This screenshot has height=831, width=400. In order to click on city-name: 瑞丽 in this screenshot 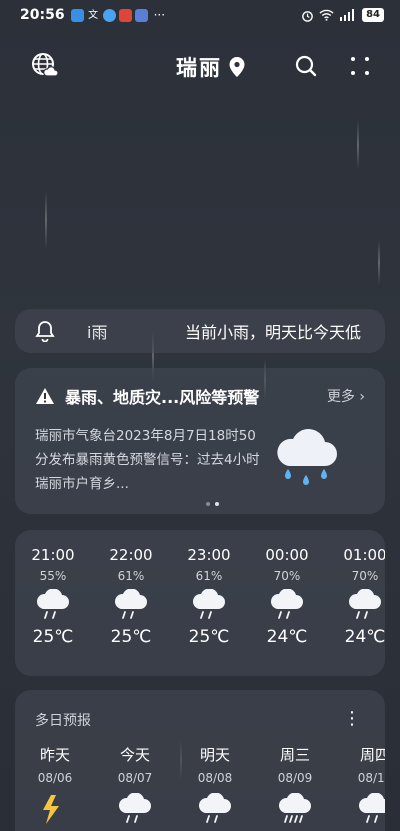, I will do `click(199, 68)`.